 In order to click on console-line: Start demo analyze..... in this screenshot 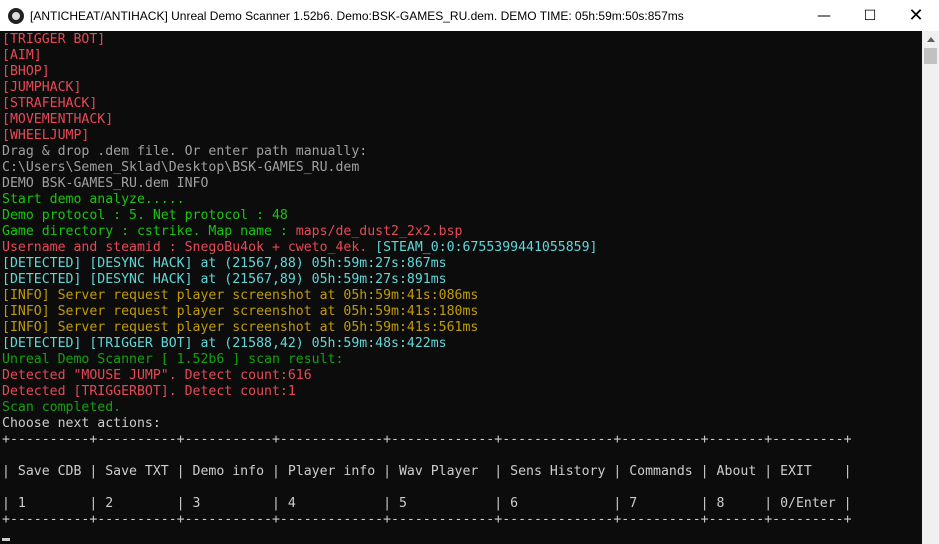, I will do `click(93, 200)`.